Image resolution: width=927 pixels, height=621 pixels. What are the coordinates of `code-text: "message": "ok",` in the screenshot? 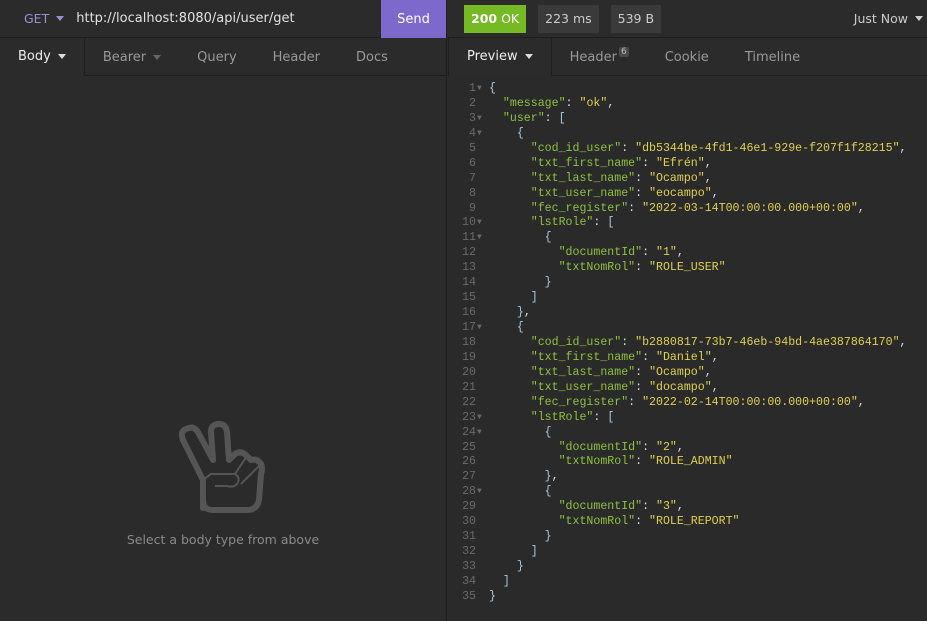 It's located at (558, 103).